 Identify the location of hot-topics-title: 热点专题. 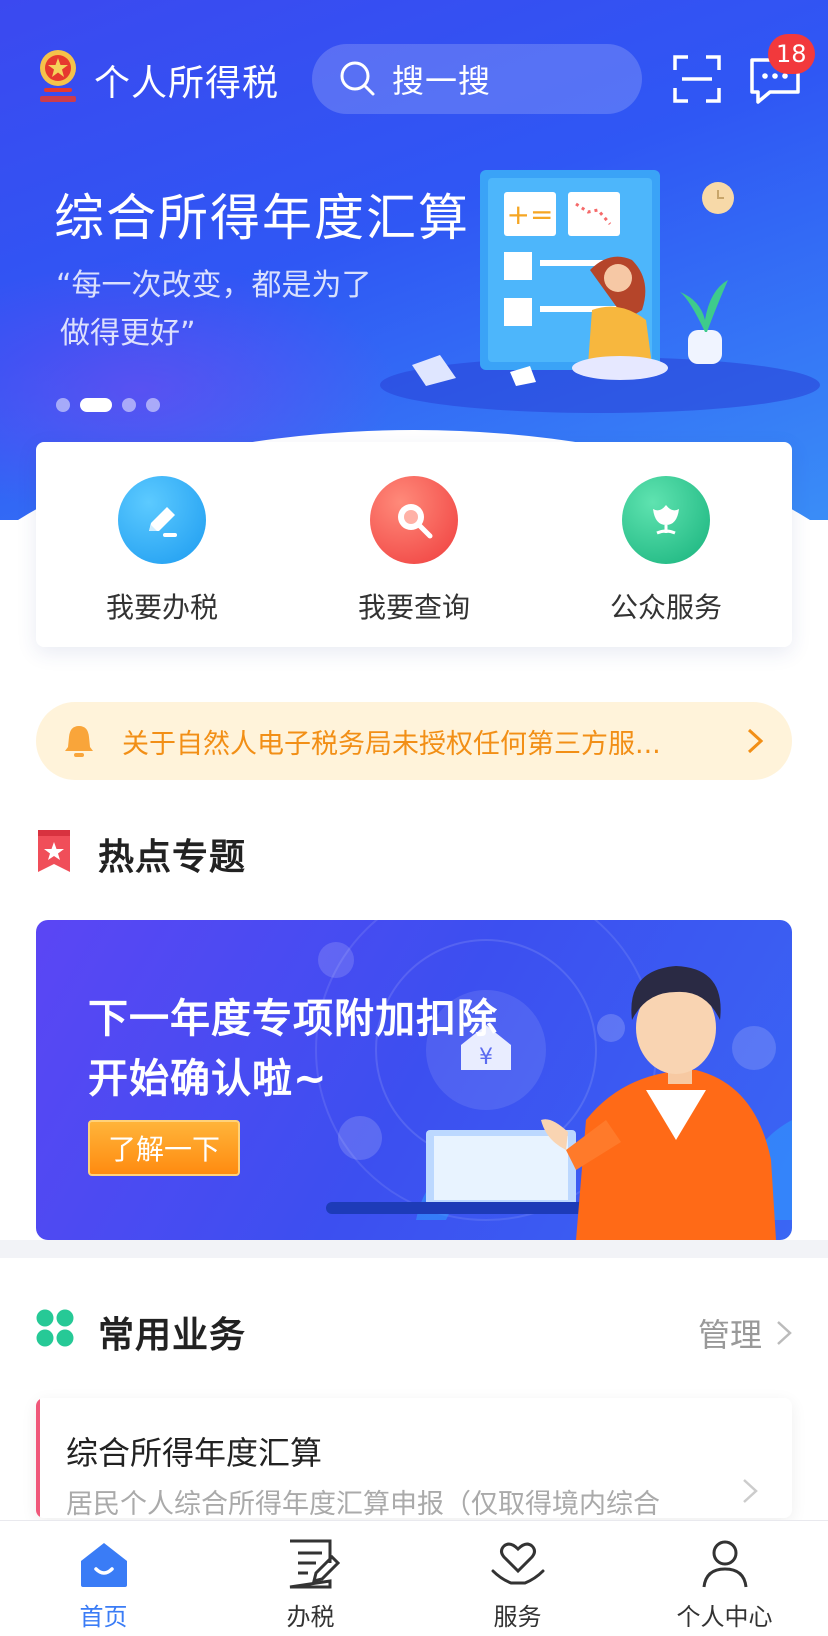
(172, 857).